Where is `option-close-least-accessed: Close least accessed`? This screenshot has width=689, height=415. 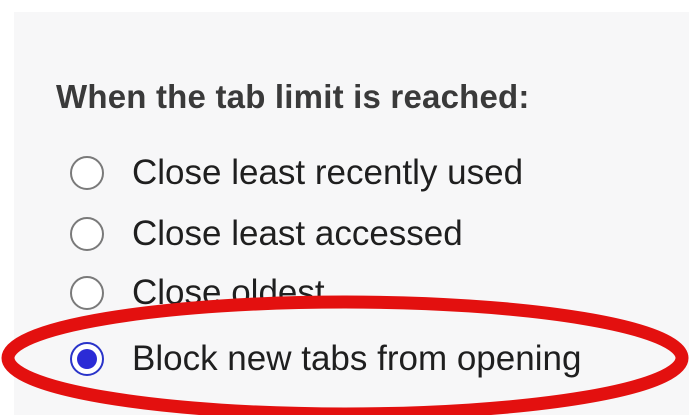
option-close-least-accessed: Close least accessed is located at coordinates (266, 234).